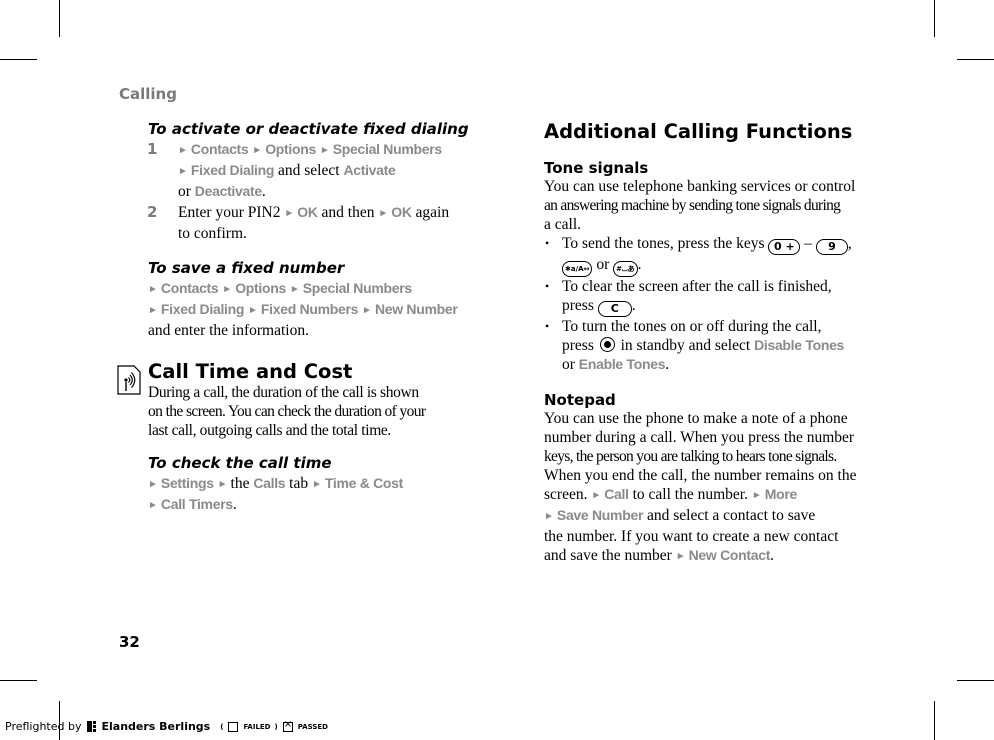 This screenshot has width=994, height=740. What do you see at coordinates (685, 345) in the screenshot?
I see `bullet-text: in standby and select` at bounding box center [685, 345].